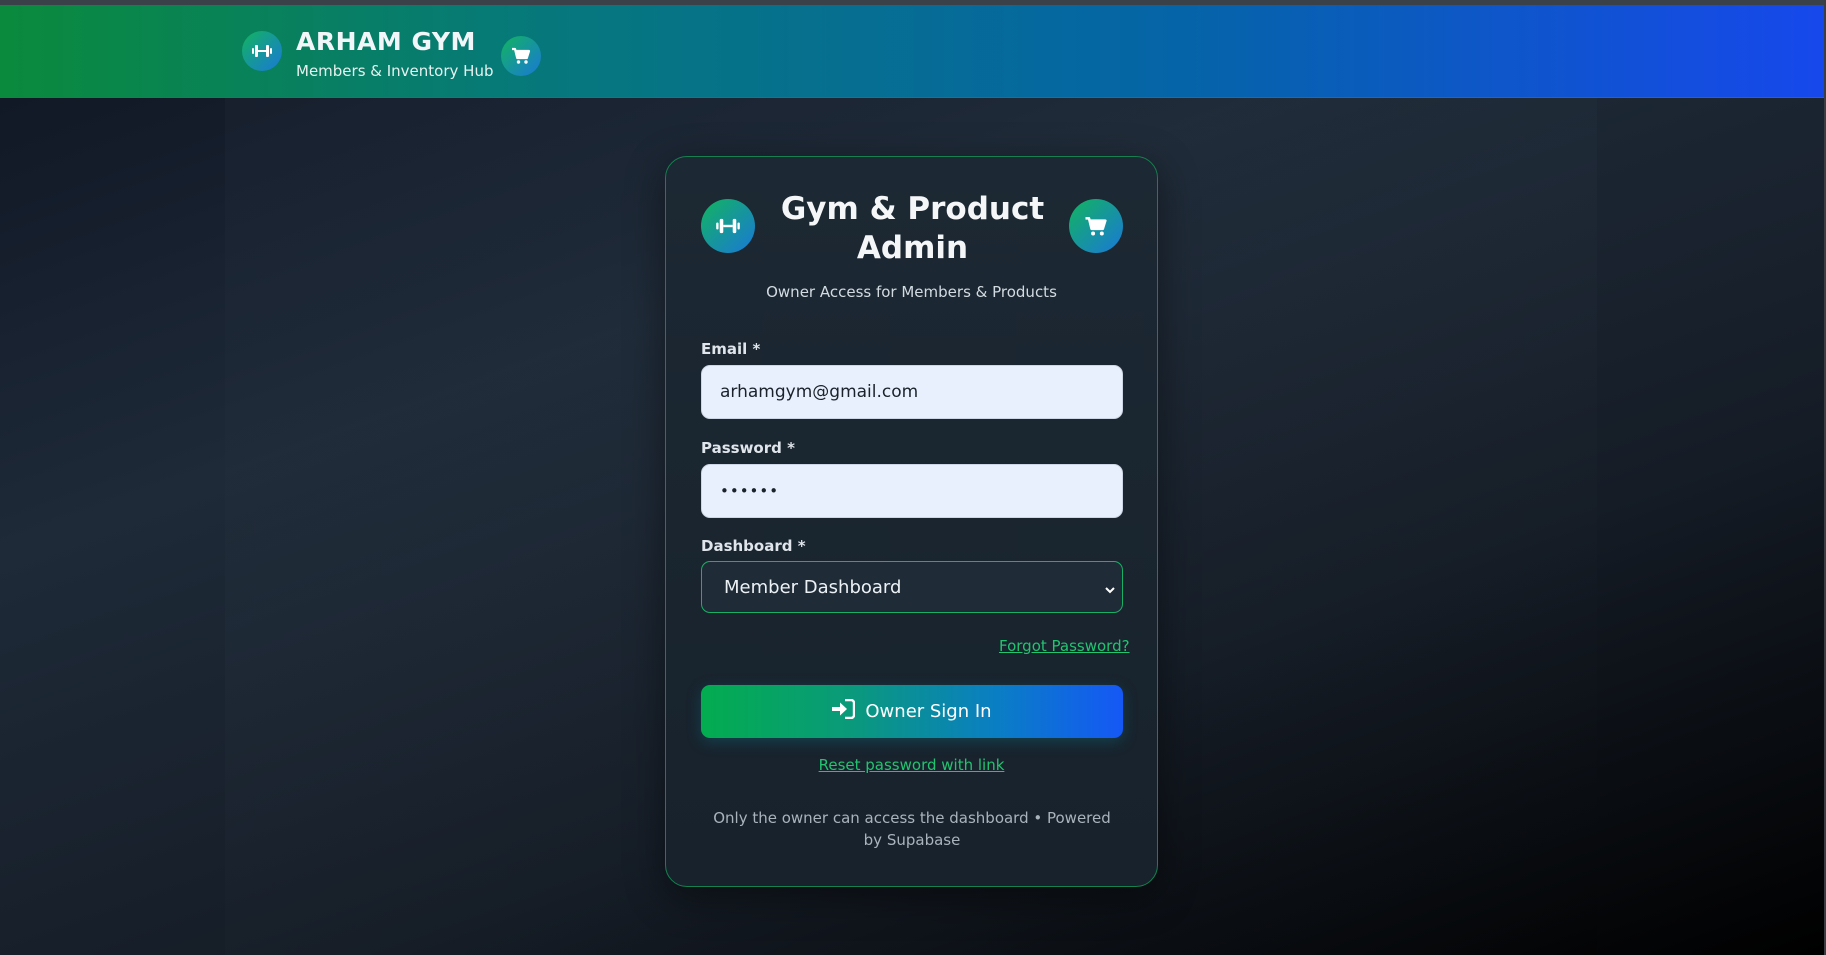 Image resolution: width=1826 pixels, height=955 pixels. What do you see at coordinates (912, 392) in the screenshot?
I see `email-field: arhamgym@gmail.com` at bounding box center [912, 392].